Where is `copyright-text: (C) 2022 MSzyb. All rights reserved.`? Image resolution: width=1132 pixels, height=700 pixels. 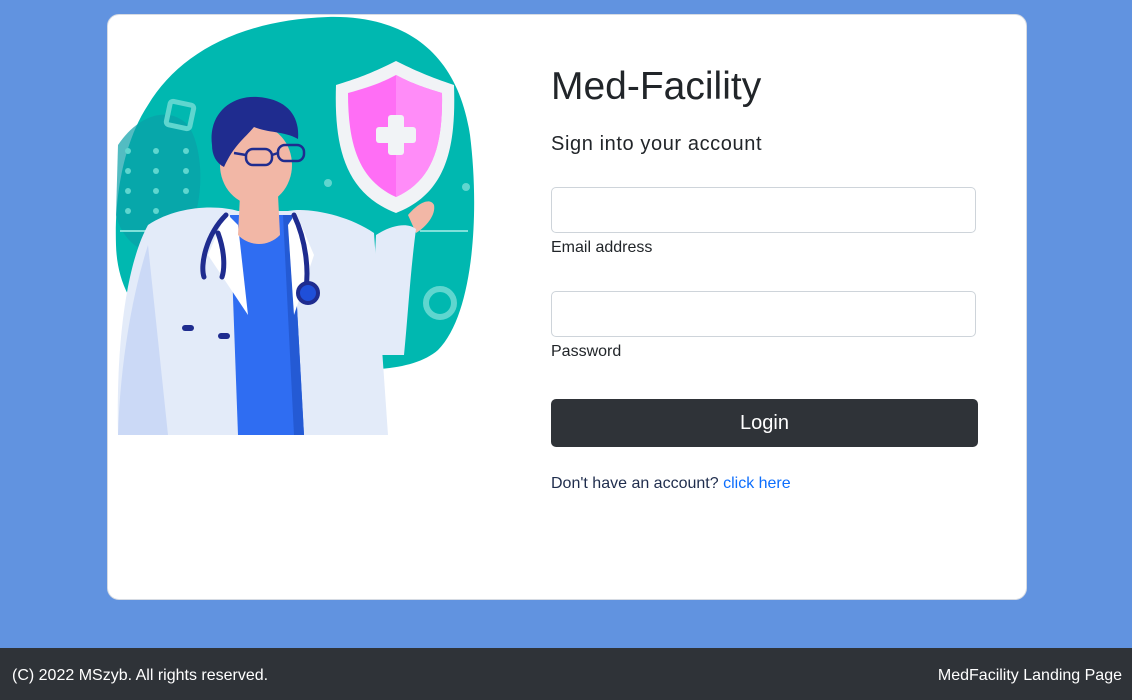 copyright-text: (C) 2022 MSzyb. All rights reserved. is located at coordinates (140, 675).